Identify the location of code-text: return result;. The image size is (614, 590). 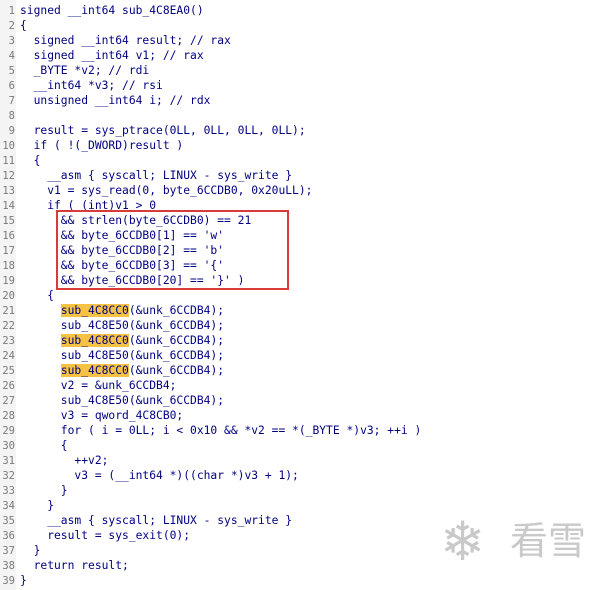
(74, 565).